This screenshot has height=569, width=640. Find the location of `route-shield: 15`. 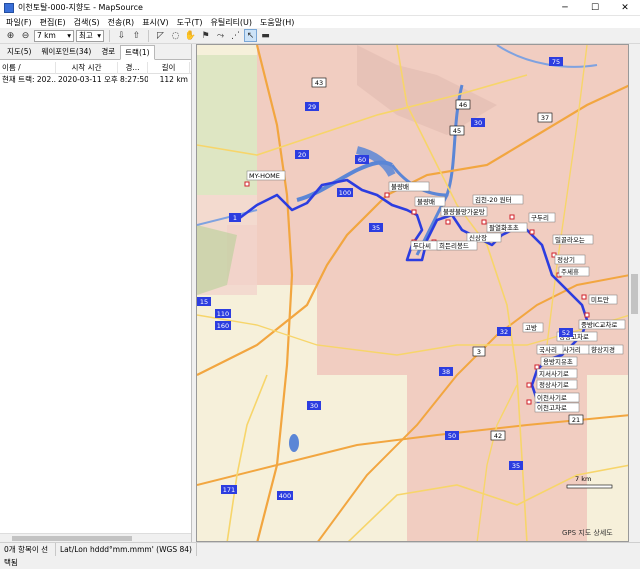

route-shield: 15 is located at coordinates (204, 301).